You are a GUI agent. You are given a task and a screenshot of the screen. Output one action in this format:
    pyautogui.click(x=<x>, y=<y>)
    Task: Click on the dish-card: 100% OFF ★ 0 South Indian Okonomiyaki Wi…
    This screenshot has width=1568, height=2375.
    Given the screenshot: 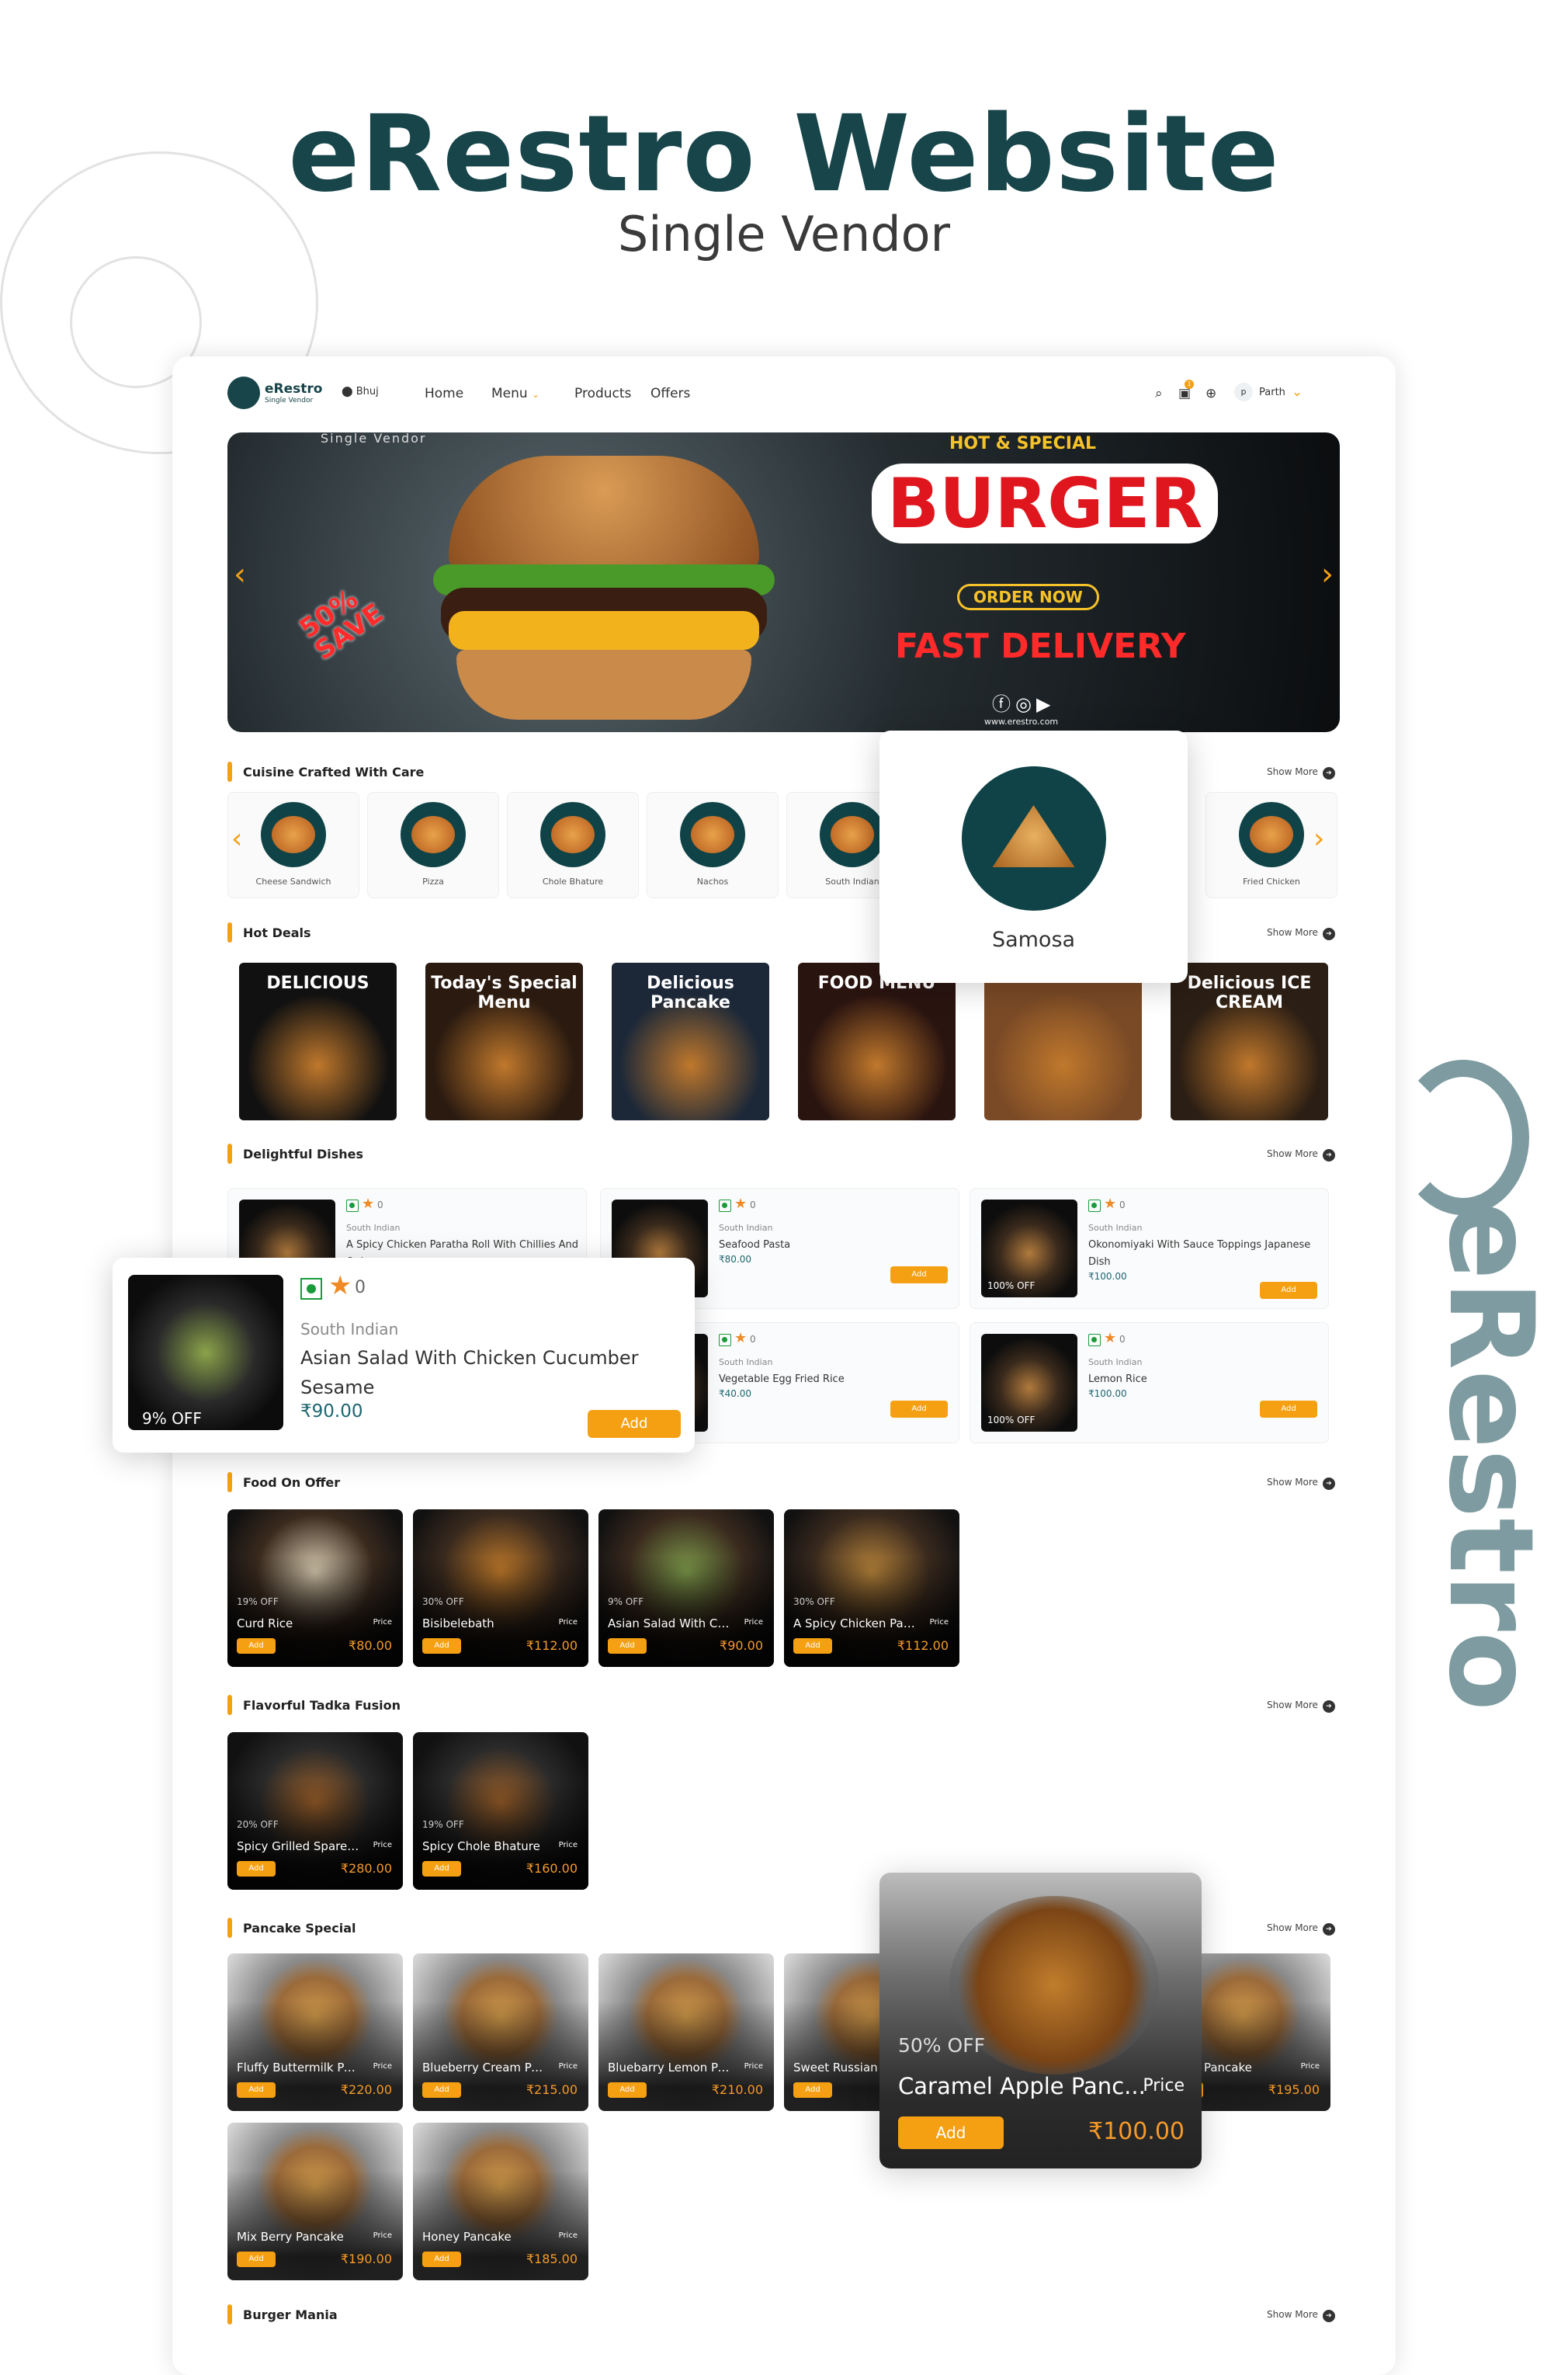 What is the action you would take?
    pyautogui.click(x=1149, y=1248)
    